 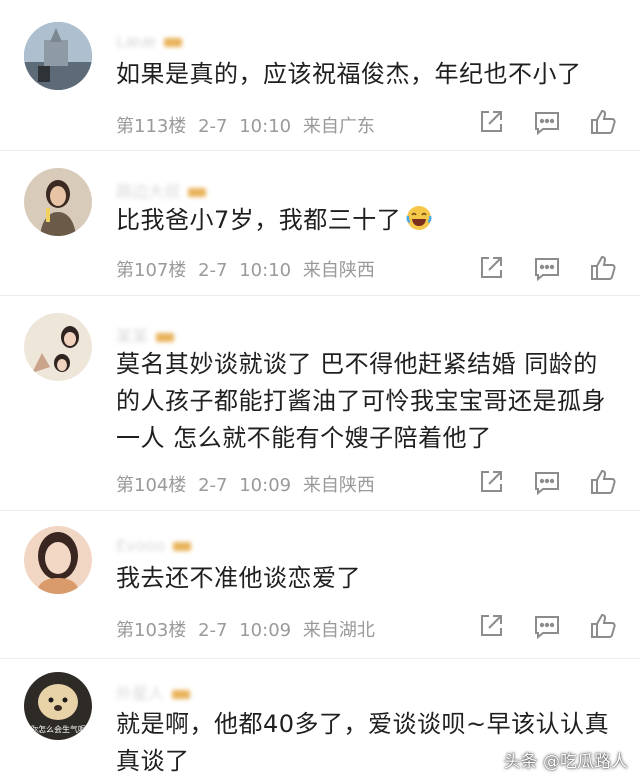 What do you see at coordinates (153, 545) in the screenshot?
I see `username: Evooo` at bounding box center [153, 545].